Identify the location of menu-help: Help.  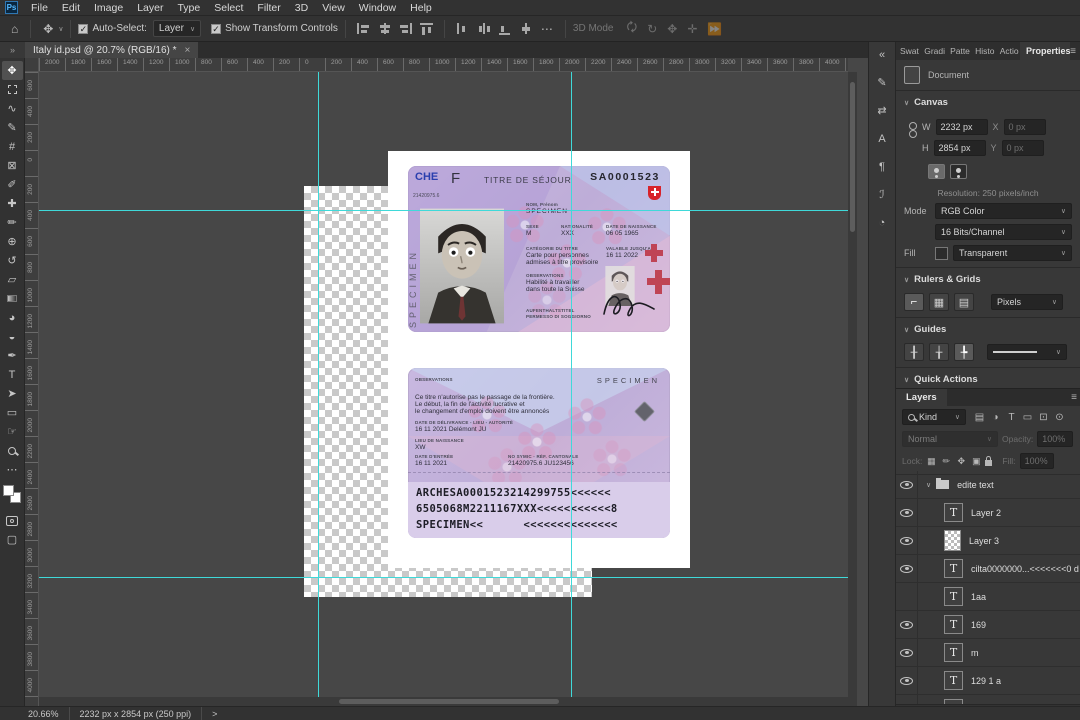
(421, 8).